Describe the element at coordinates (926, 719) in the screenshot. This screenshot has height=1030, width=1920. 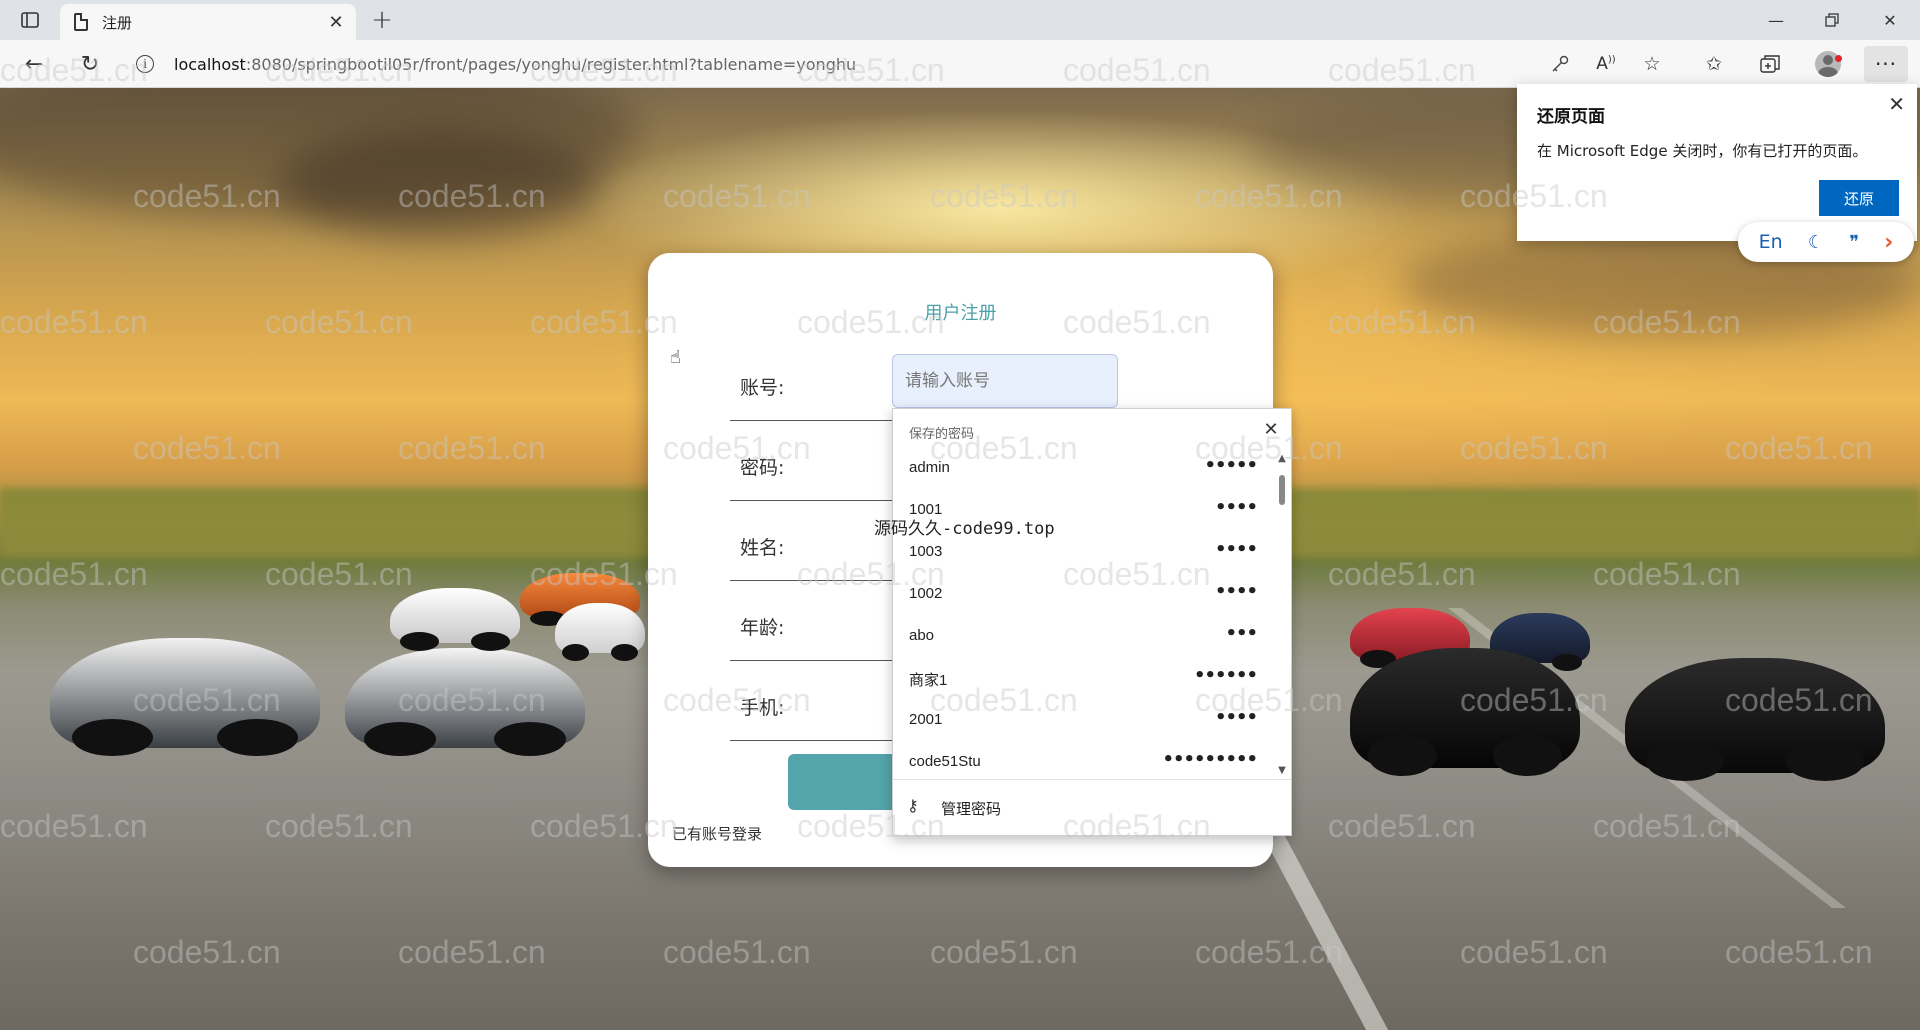
I see `saved-username: 2001` at that location.